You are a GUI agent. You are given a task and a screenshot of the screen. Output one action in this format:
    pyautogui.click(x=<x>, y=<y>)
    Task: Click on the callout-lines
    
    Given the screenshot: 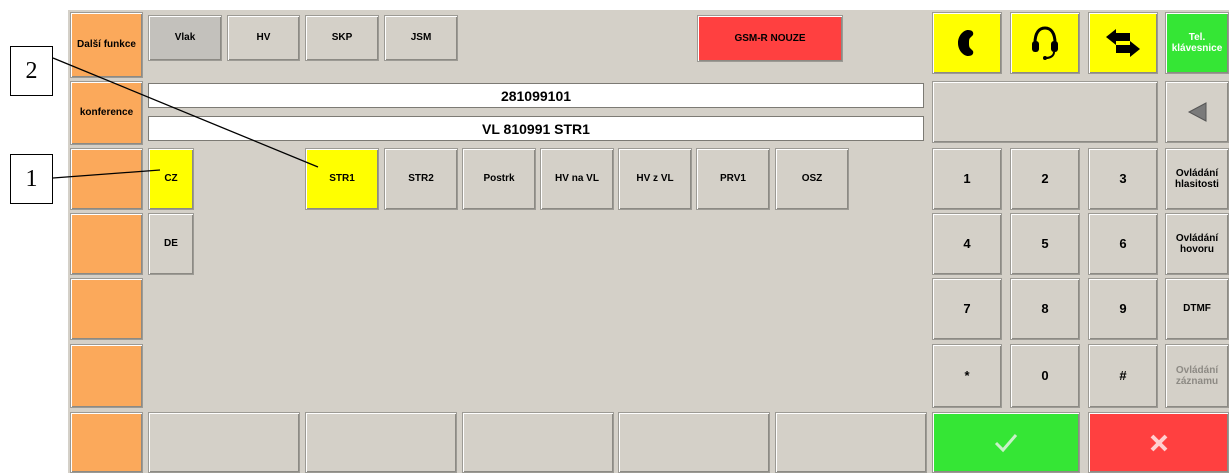 What is the action you would take?
    pyautogui.click(x=185, y=118)
    